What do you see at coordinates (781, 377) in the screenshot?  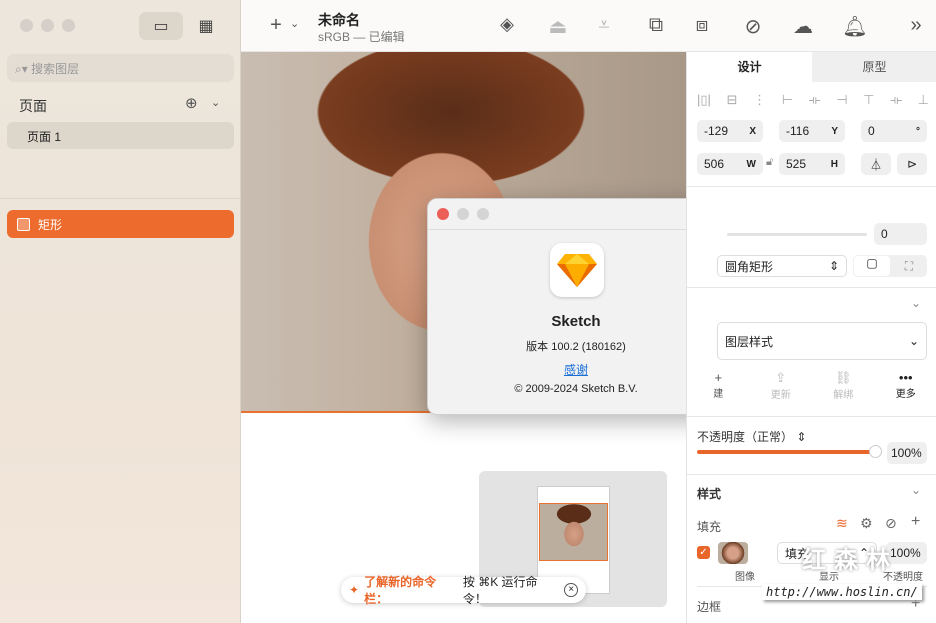 I see `upload-icon: ⇪` at bounding box center [781, 377].